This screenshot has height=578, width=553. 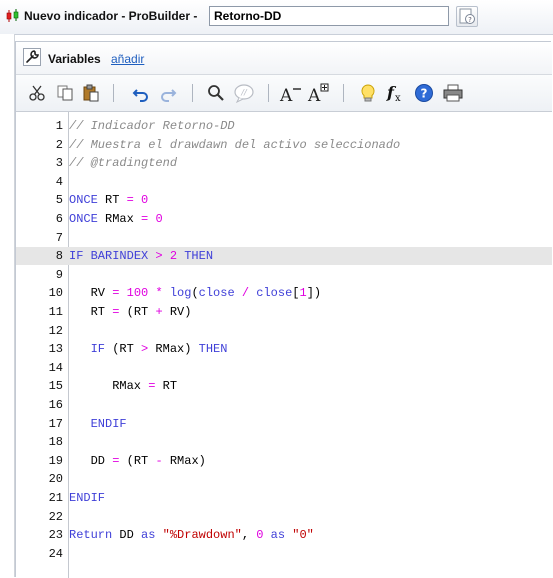 I want to click on help-button: ?, so click(x=467, y=16).